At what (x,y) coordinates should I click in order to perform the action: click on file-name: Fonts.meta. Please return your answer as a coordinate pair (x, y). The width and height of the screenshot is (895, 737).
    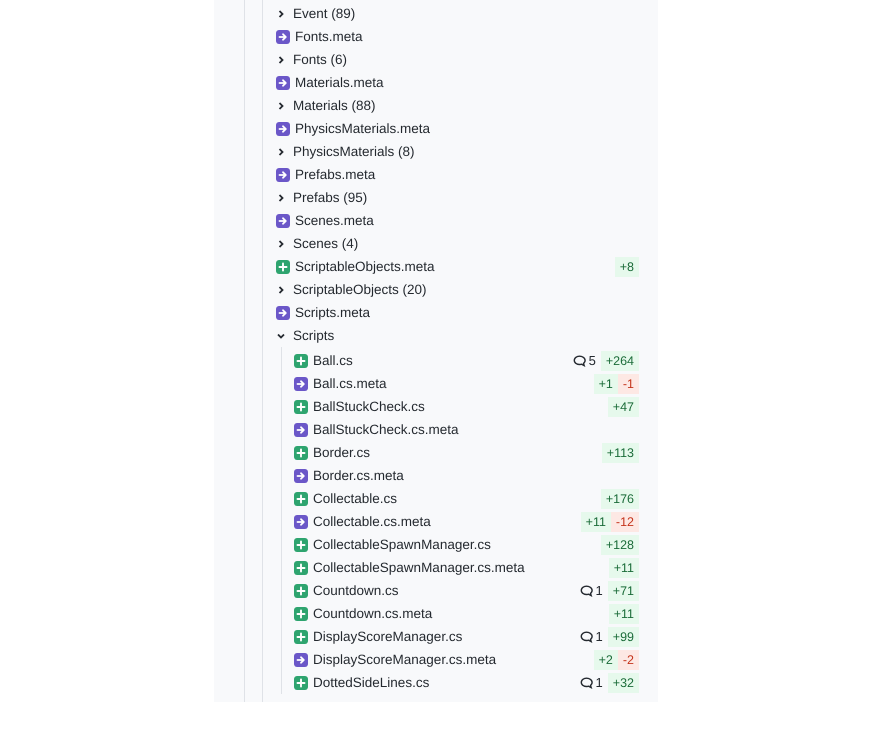
    Looking at the image, I should click on (467, 36).